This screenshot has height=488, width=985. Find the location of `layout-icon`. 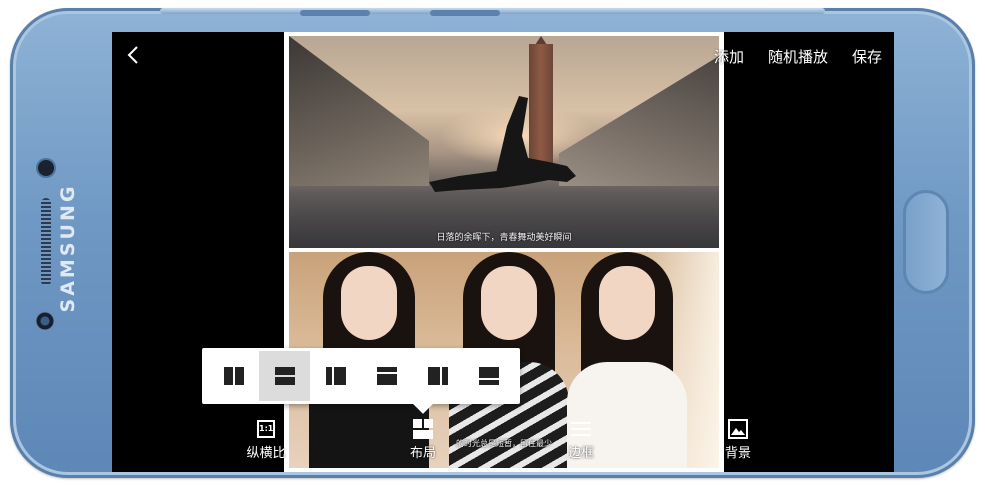

layout-icon is located at coordinates (423, 429).